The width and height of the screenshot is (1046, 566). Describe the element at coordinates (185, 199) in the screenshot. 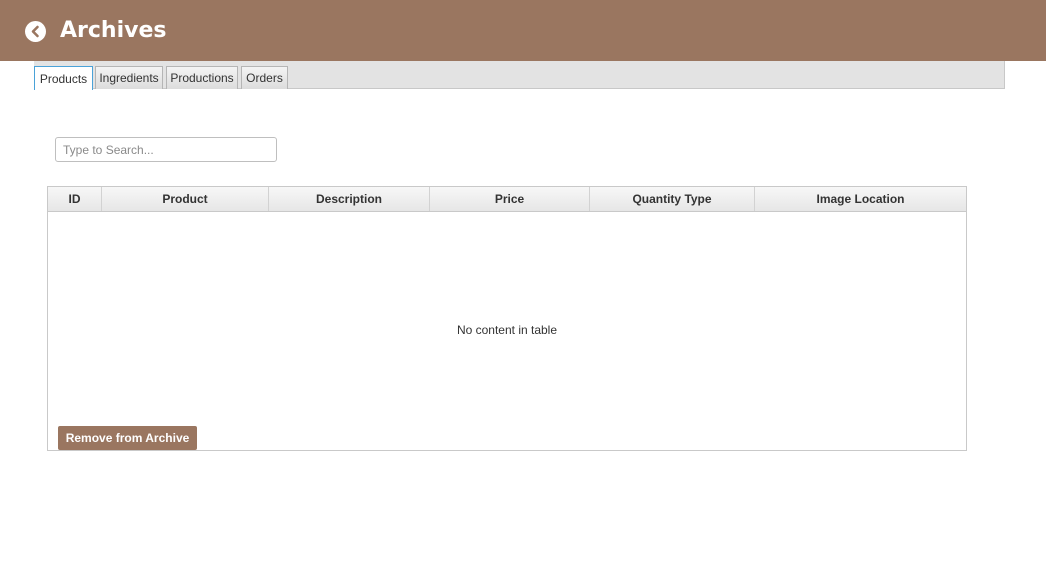

I see `column-header-product: Product` at that location.